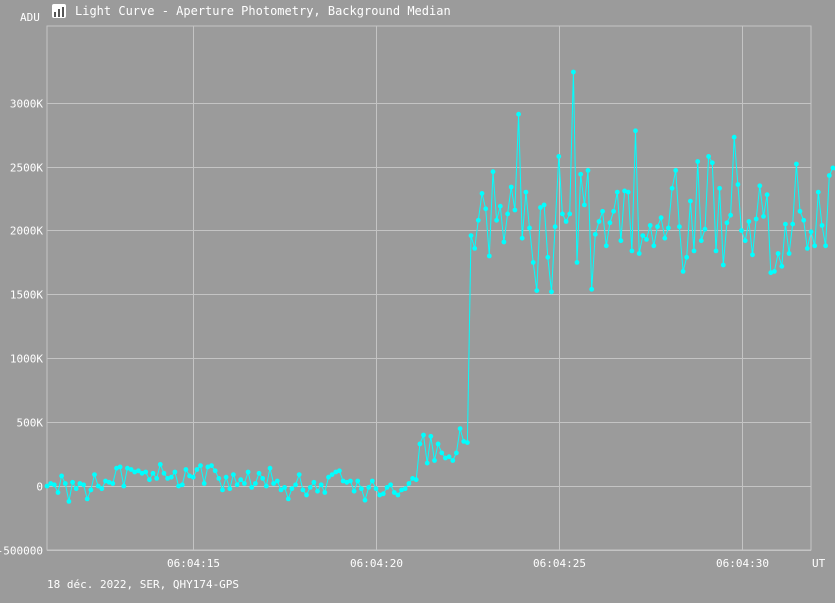 This screenshot has height=603, width=835. Describe the element at coordinates (39, 487) in the screenshot. I see `y-tick-label: 0` at that location.